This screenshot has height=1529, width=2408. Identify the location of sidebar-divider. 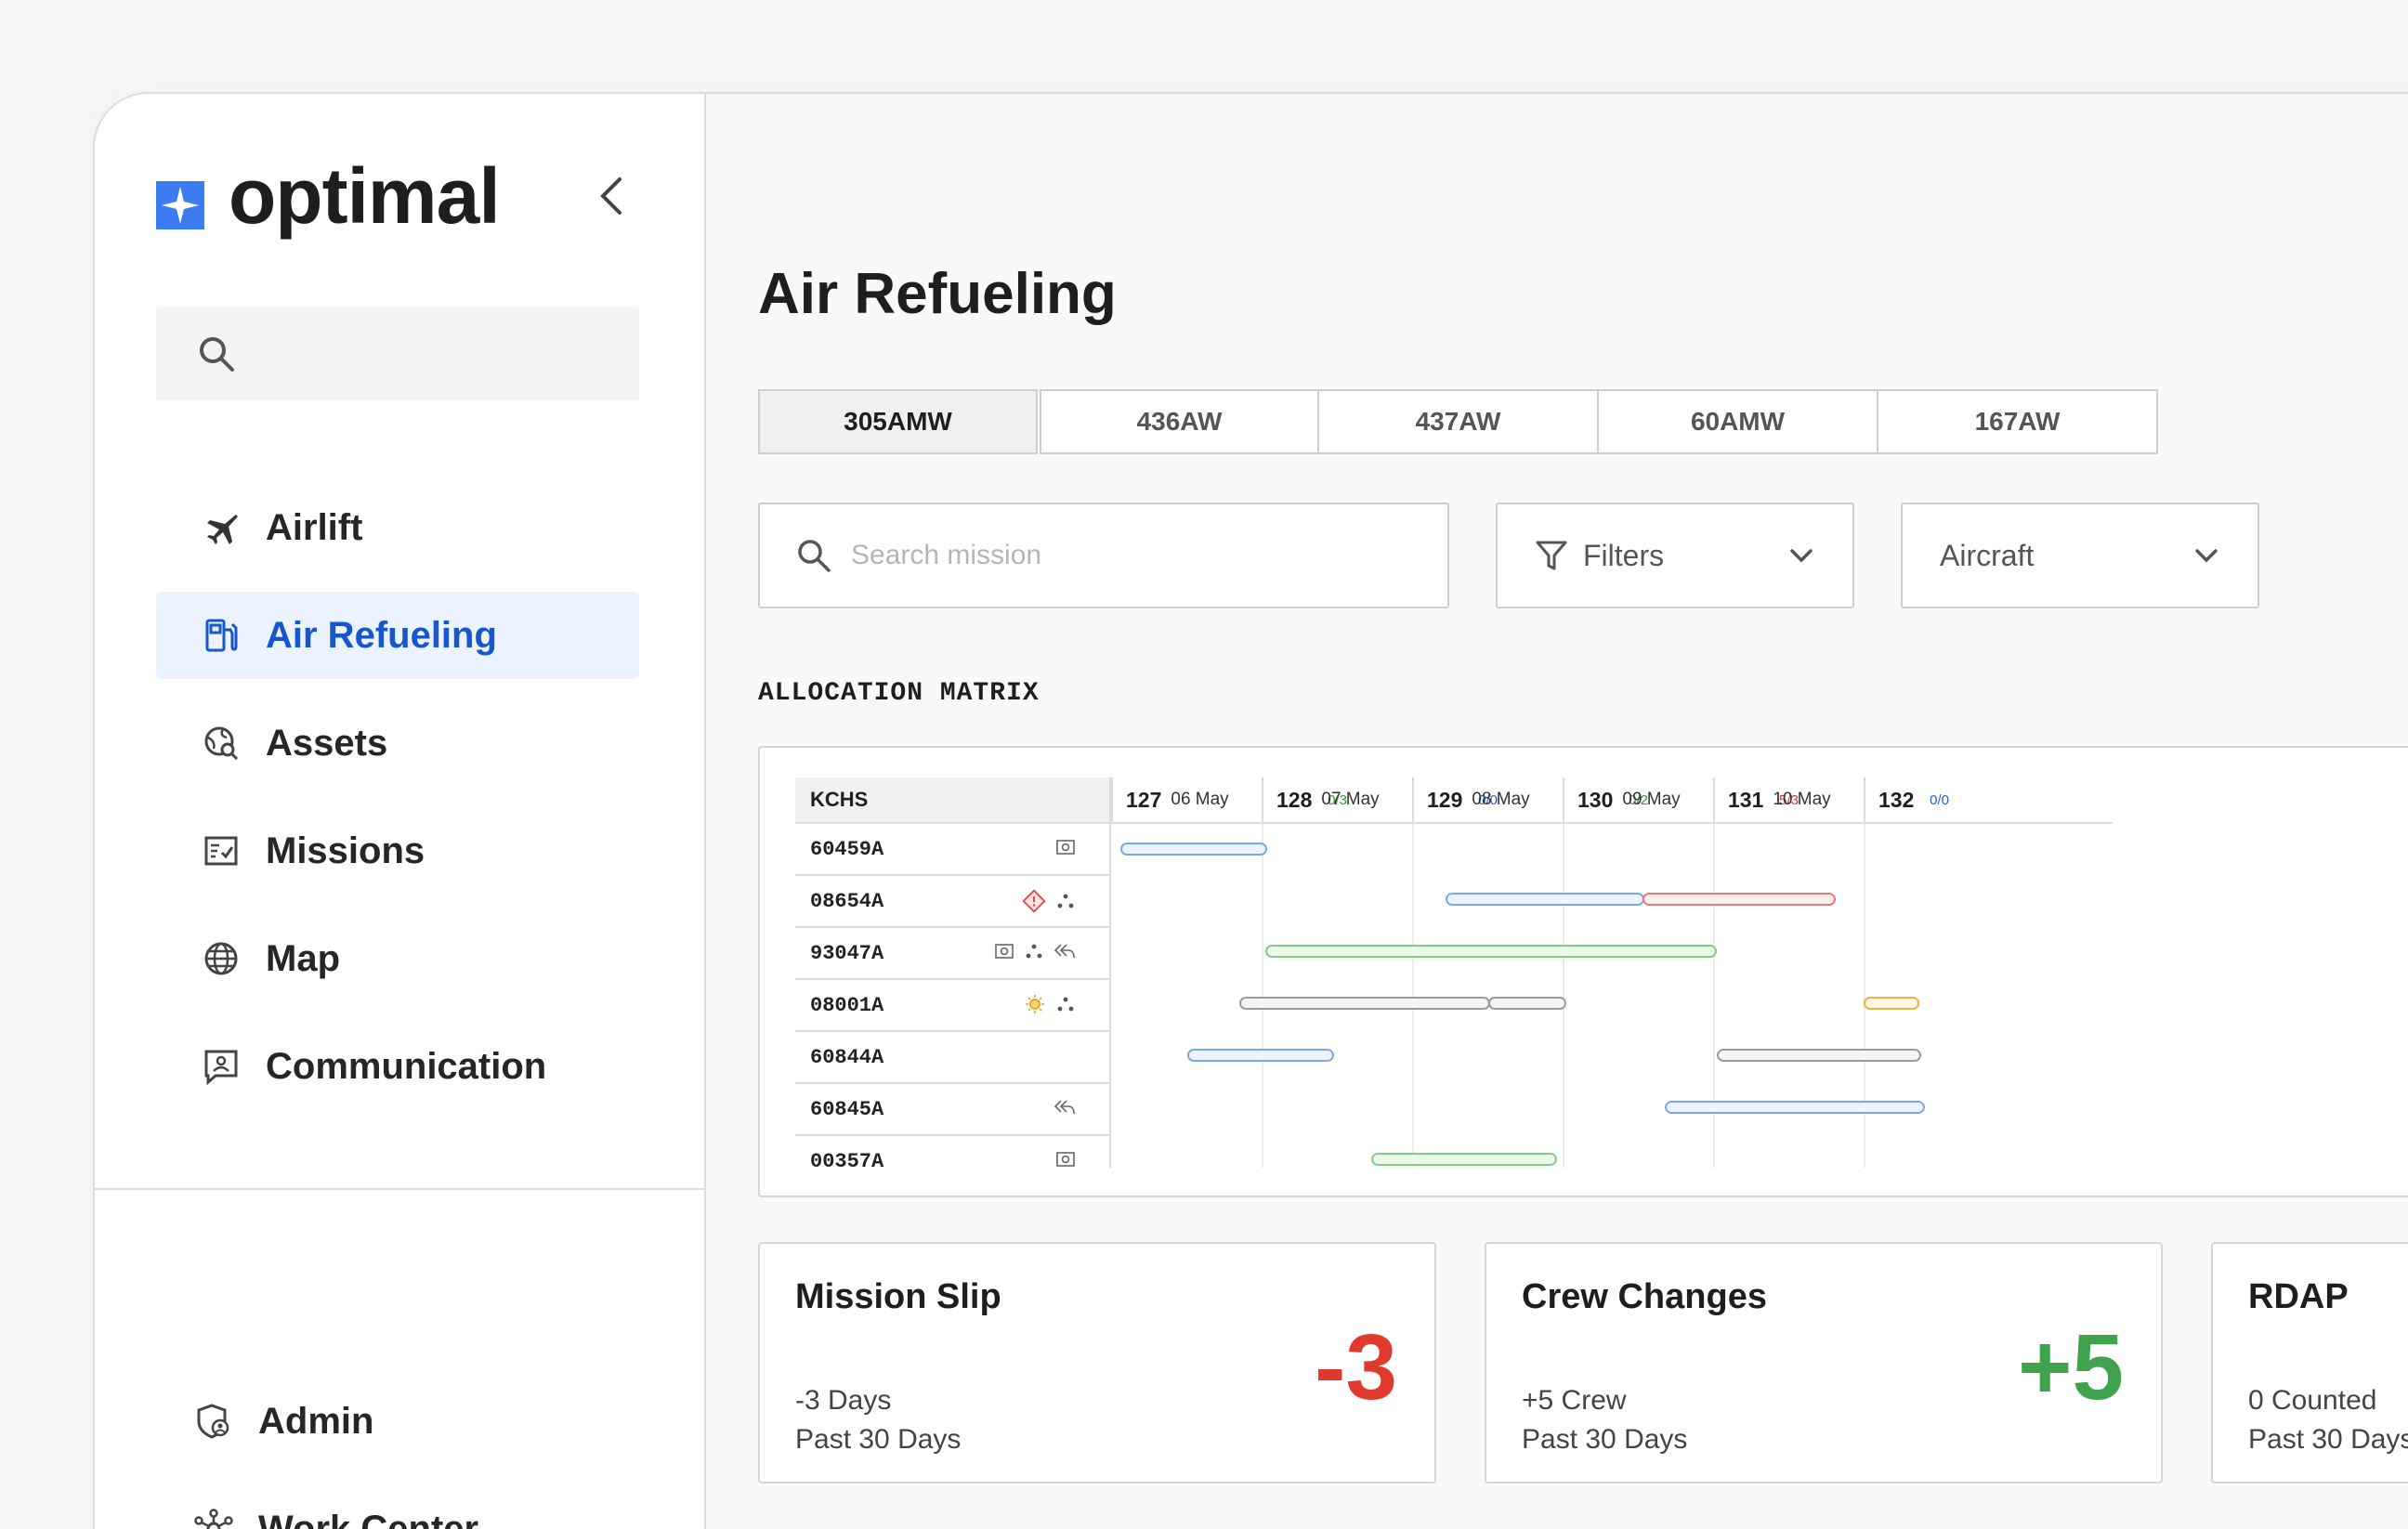
(399, 1189).